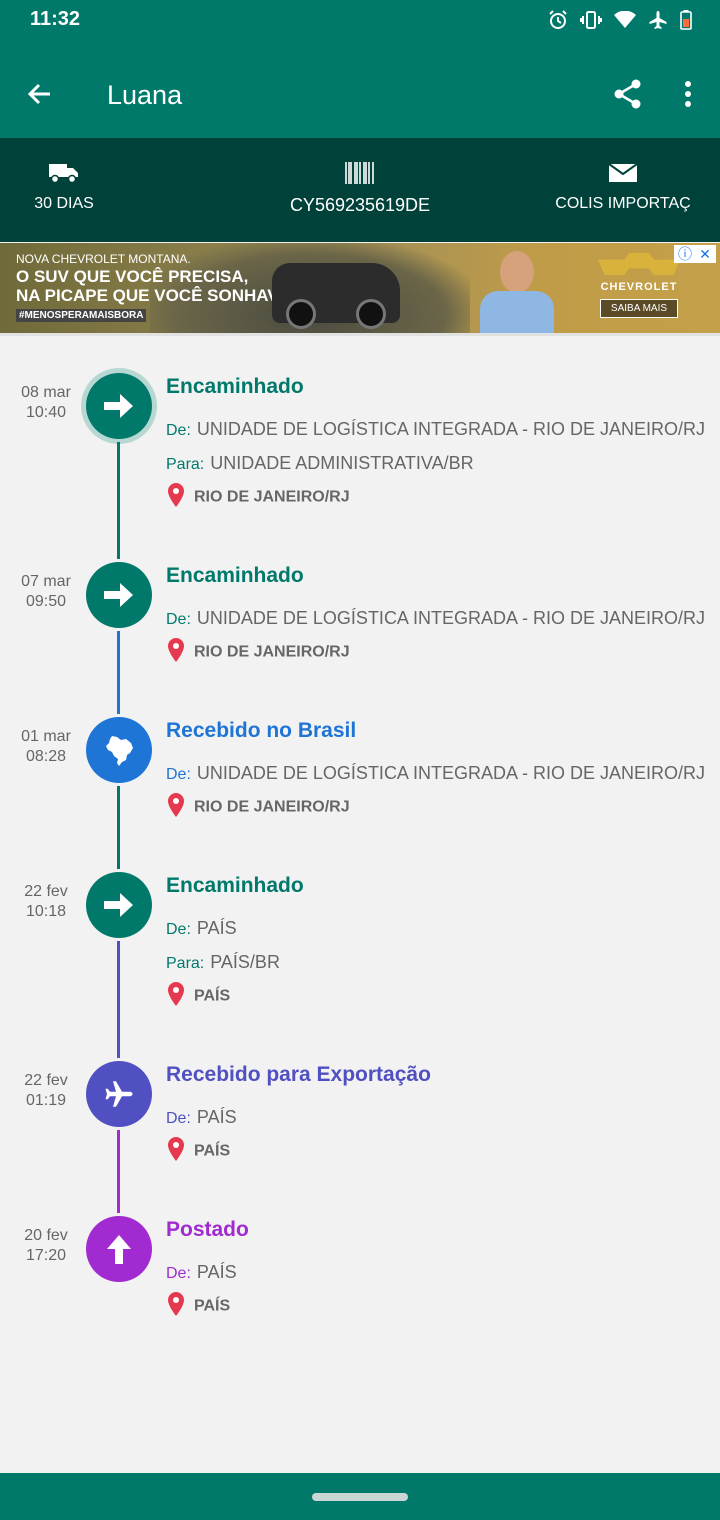  I want to click on arrow-right-icon, so click(119, 595).